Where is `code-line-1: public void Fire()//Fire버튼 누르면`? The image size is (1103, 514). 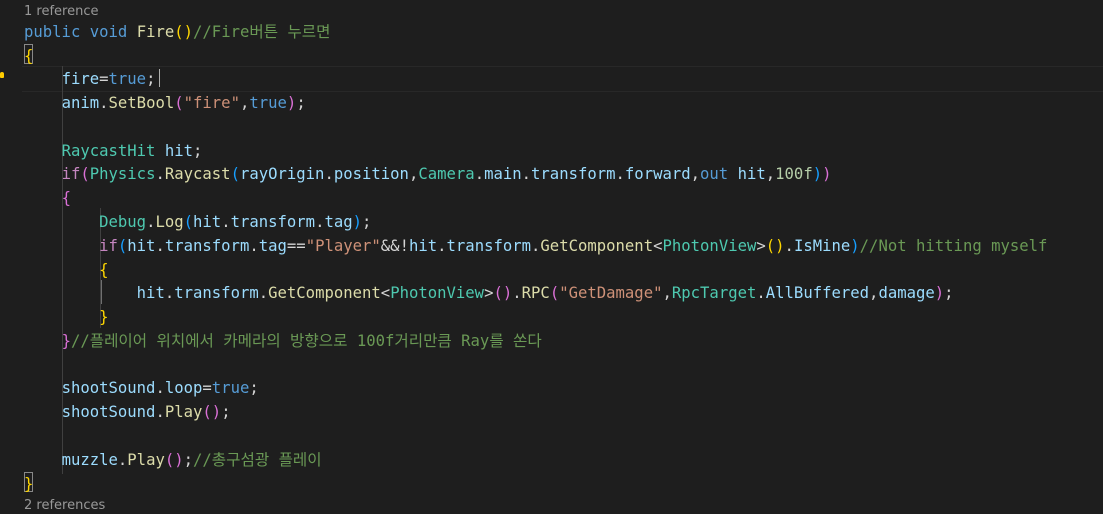 code-line-1: public void Fire()//Fire버튼 누르면 is located at coordinates (177, 32).